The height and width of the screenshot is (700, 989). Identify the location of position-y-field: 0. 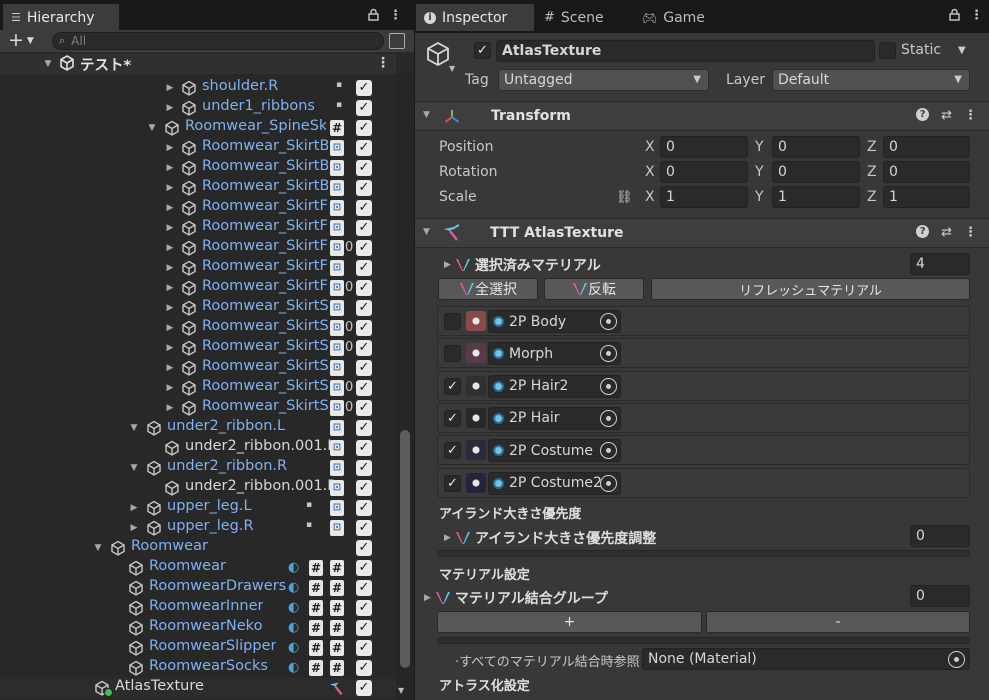
(816, 147).